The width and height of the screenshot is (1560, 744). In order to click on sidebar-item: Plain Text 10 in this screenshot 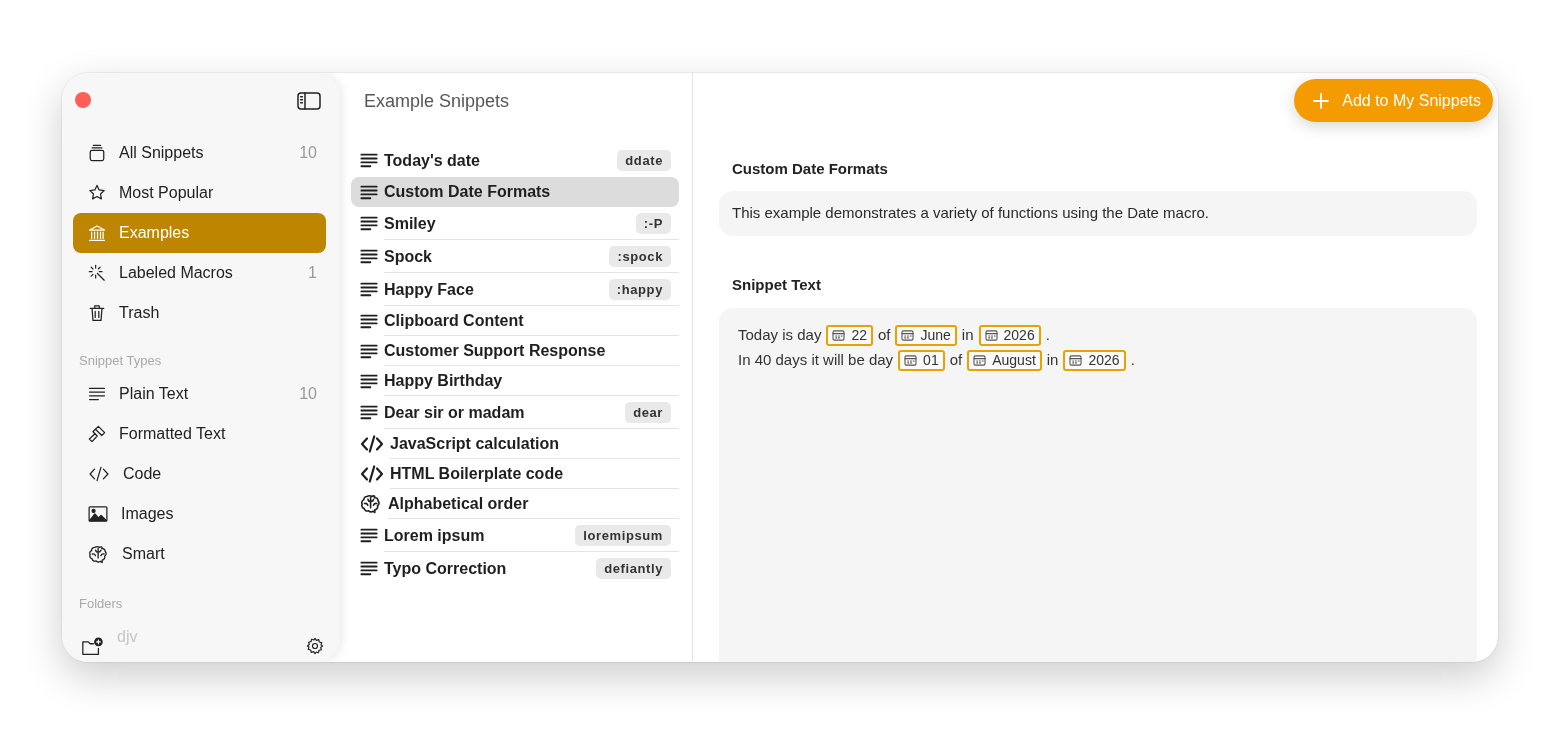, I will do `click(199, 394)`.